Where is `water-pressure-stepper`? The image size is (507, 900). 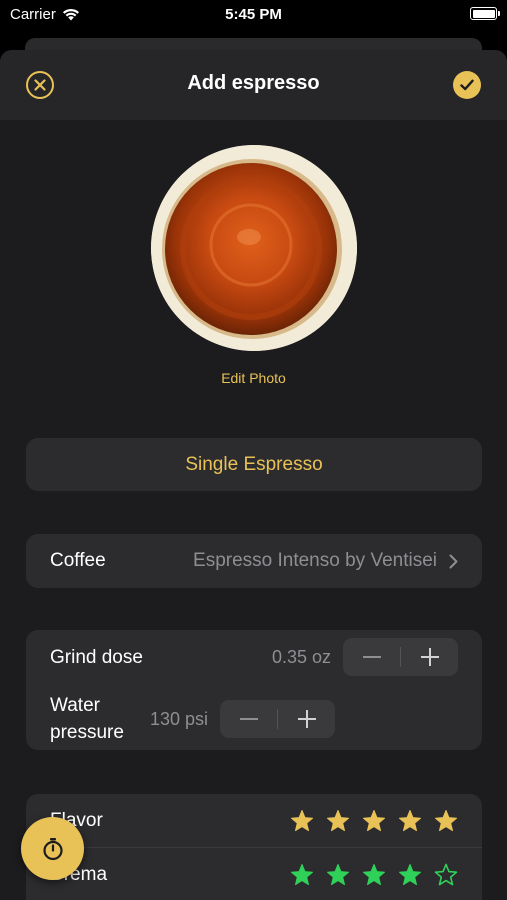
water-pressure-stepper is located at coordinates (278, 719).